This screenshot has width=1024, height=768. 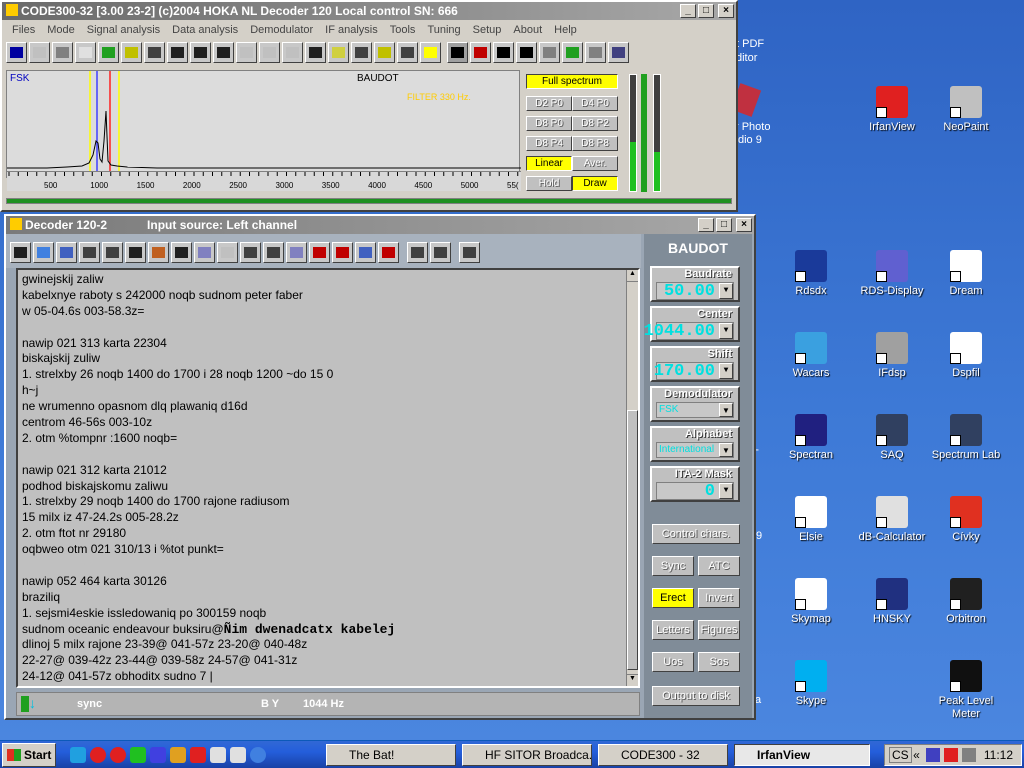 I want to click on spectrum-mode-button: D8 P4, so click(x=549, y=143).